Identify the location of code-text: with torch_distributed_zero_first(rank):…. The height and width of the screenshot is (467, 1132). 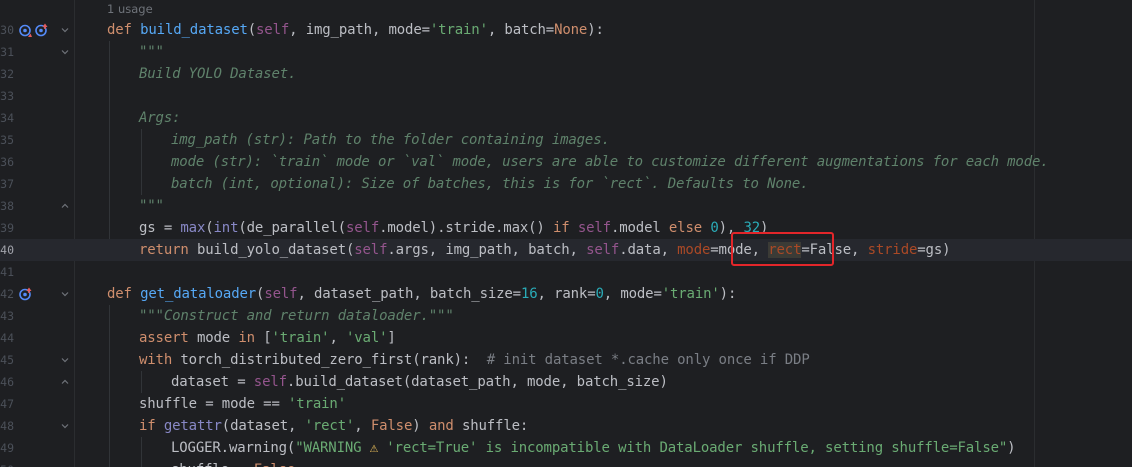
(474, 360).